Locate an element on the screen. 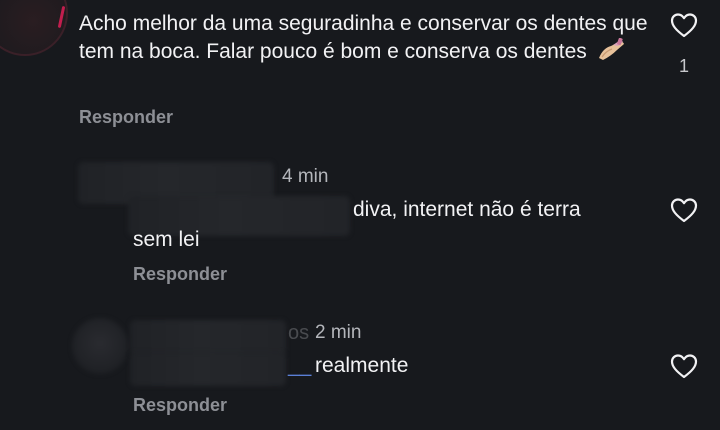 This screenshot has width=720, height=430. reply-text: diva, internet não é terra is located at coordinates (467, 209).